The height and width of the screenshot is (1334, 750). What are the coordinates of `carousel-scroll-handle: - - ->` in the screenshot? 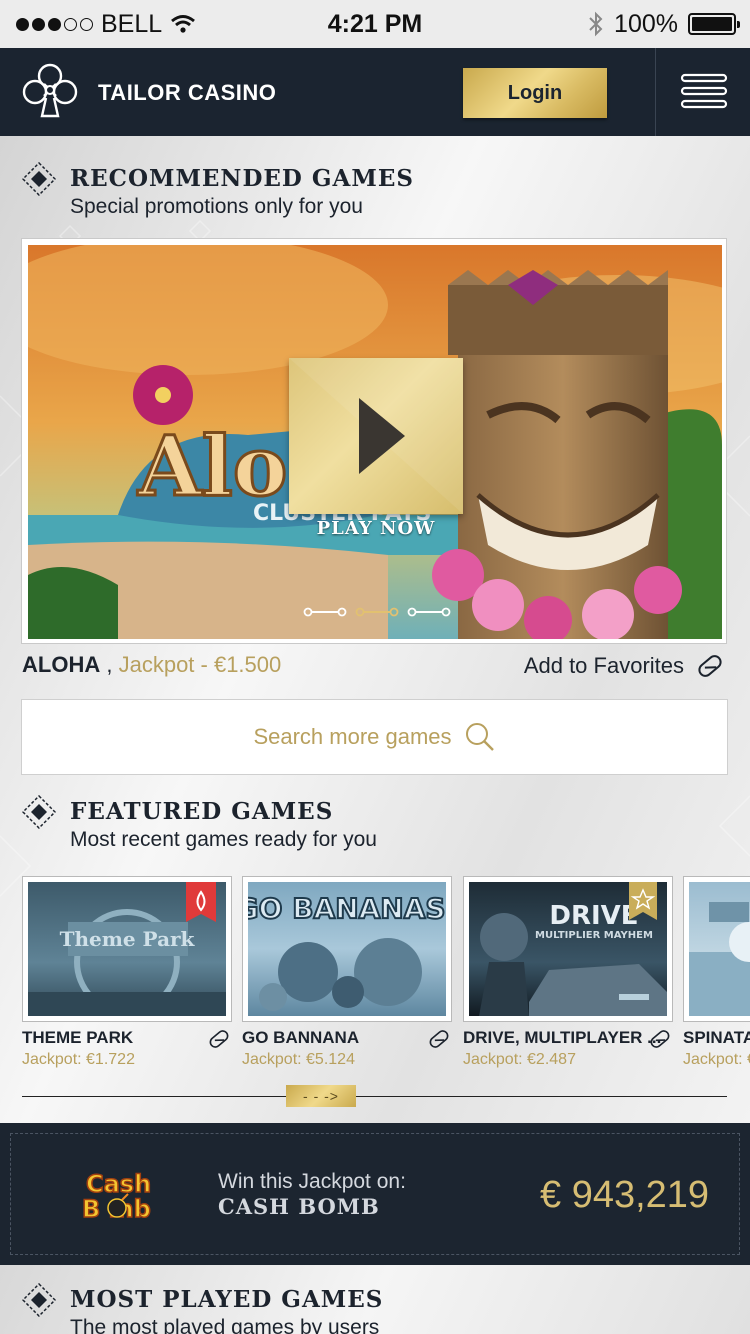 It's located at (321, 1096).